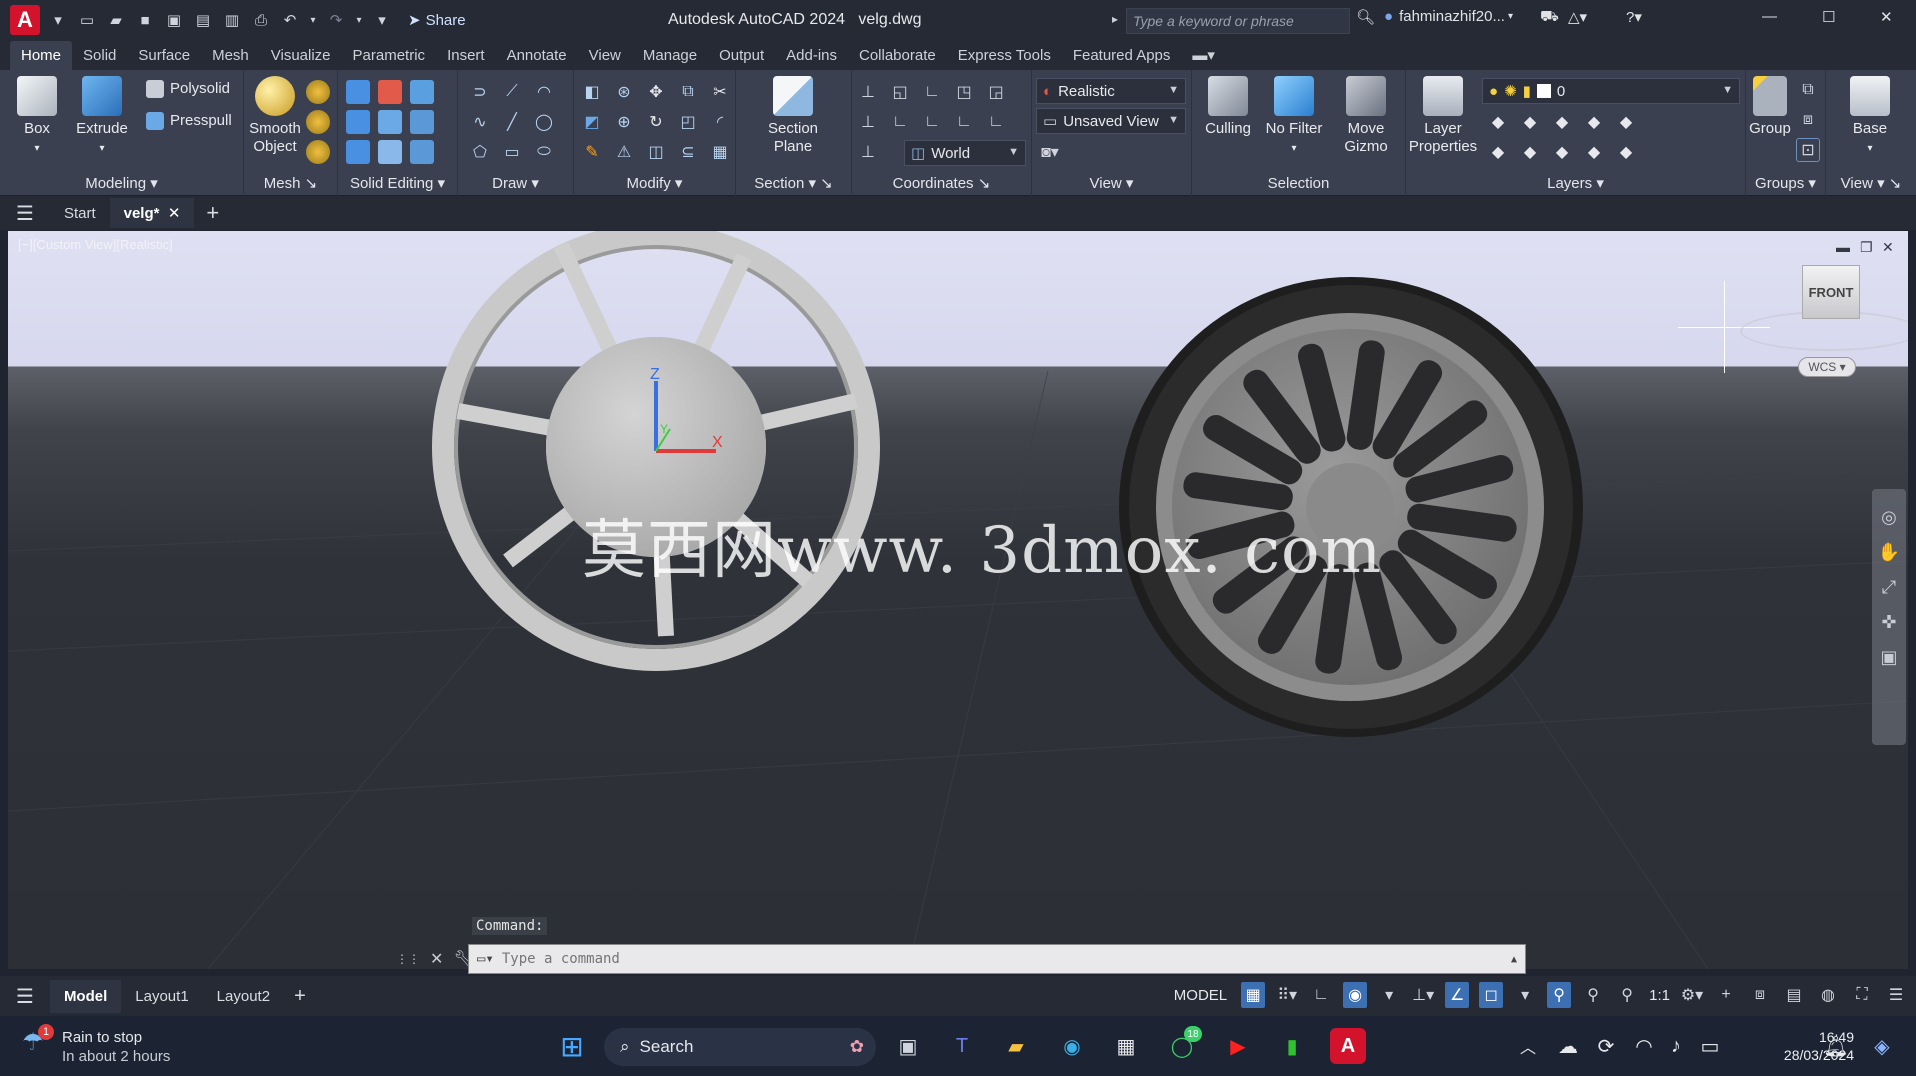  Describe the element at coordinates (544, 92) in the screenshot. I see `arc-icon: ◠` at that location.